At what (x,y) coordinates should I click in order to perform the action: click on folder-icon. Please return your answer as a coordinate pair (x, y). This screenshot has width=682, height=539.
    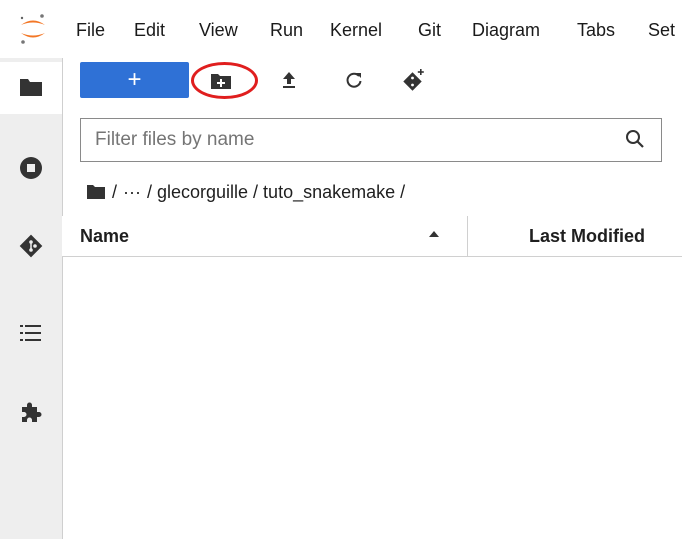
    Looking at the image, I should click on (31, 87).